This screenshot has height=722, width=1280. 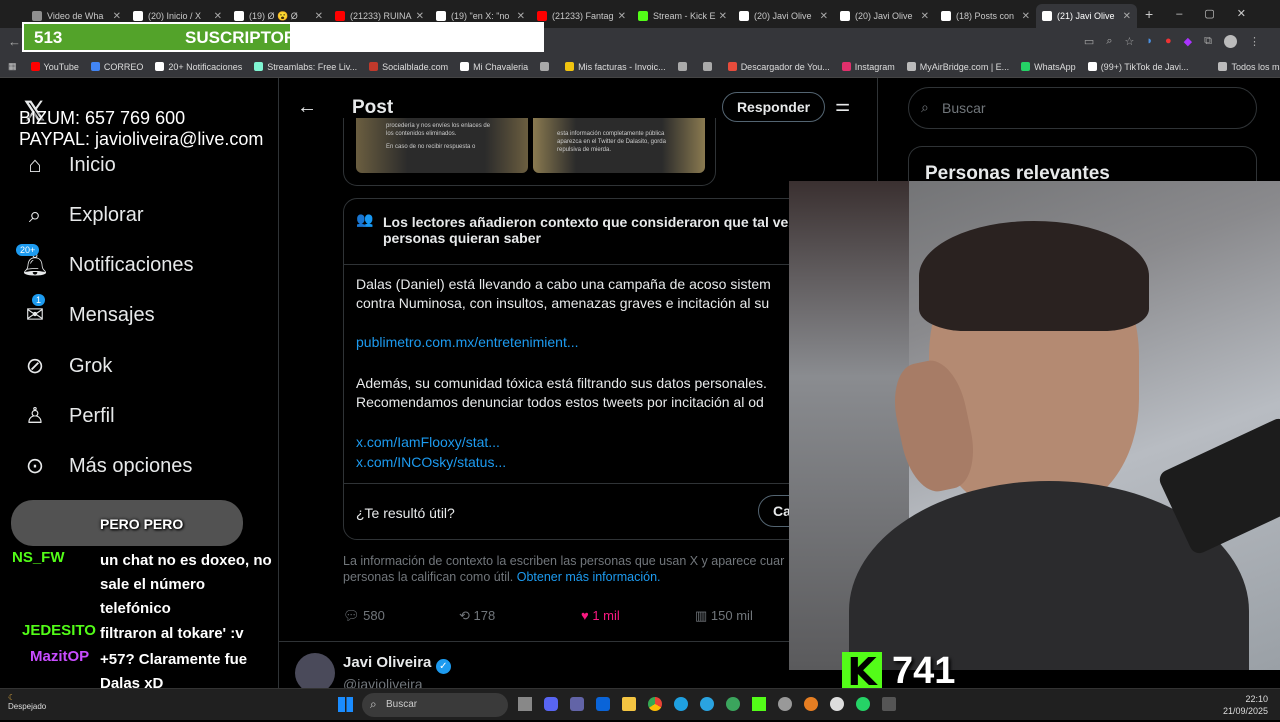 What do you see at coordinates (1089, 41) in the screenshot?
I see `cast-icon: ▭` at bounding box center [1089, 41].